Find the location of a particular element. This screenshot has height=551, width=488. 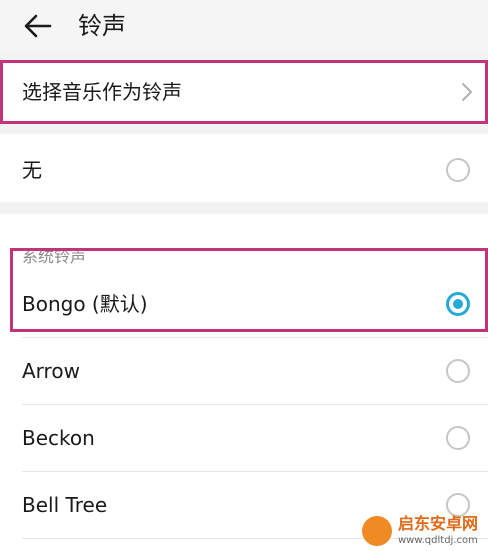

system-ringtones-header: 系统铃声 is located at coordinates (54, 256).